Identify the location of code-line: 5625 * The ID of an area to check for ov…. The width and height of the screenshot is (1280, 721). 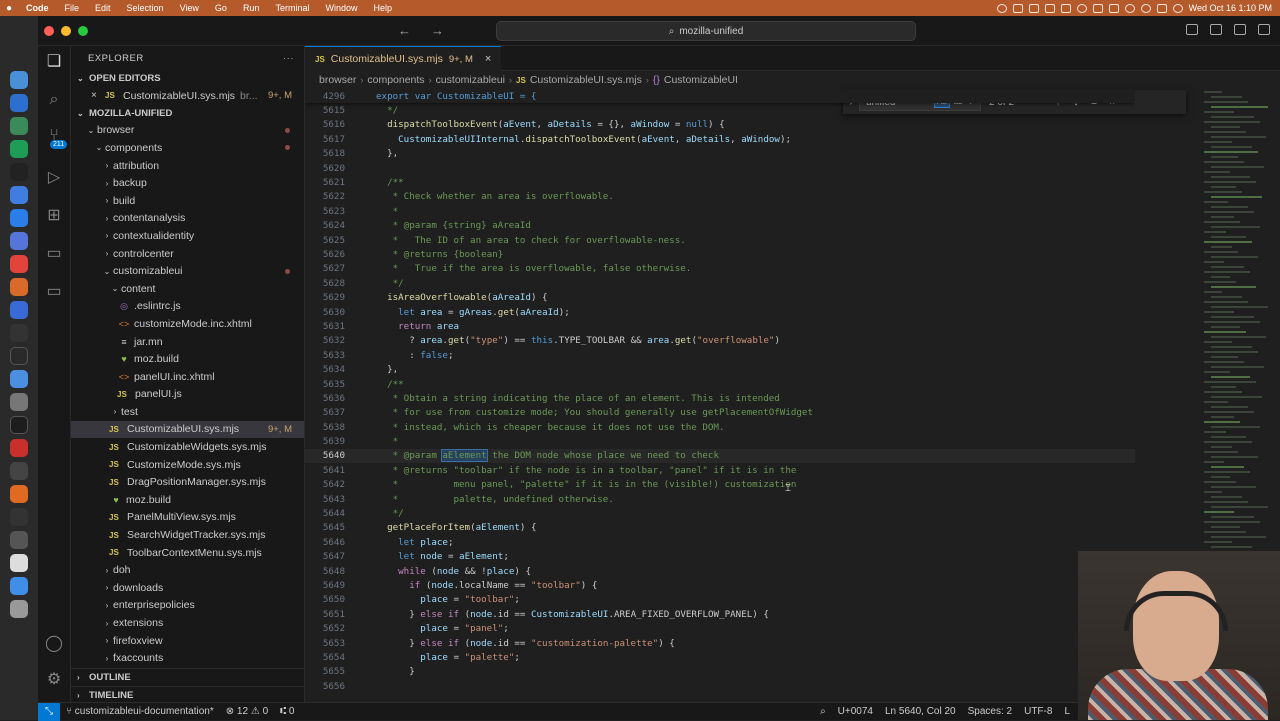
(720, 240).